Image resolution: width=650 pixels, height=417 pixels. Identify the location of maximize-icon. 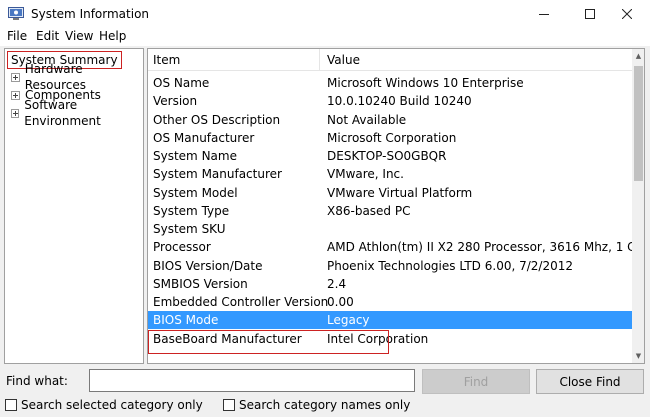
(590, 14).